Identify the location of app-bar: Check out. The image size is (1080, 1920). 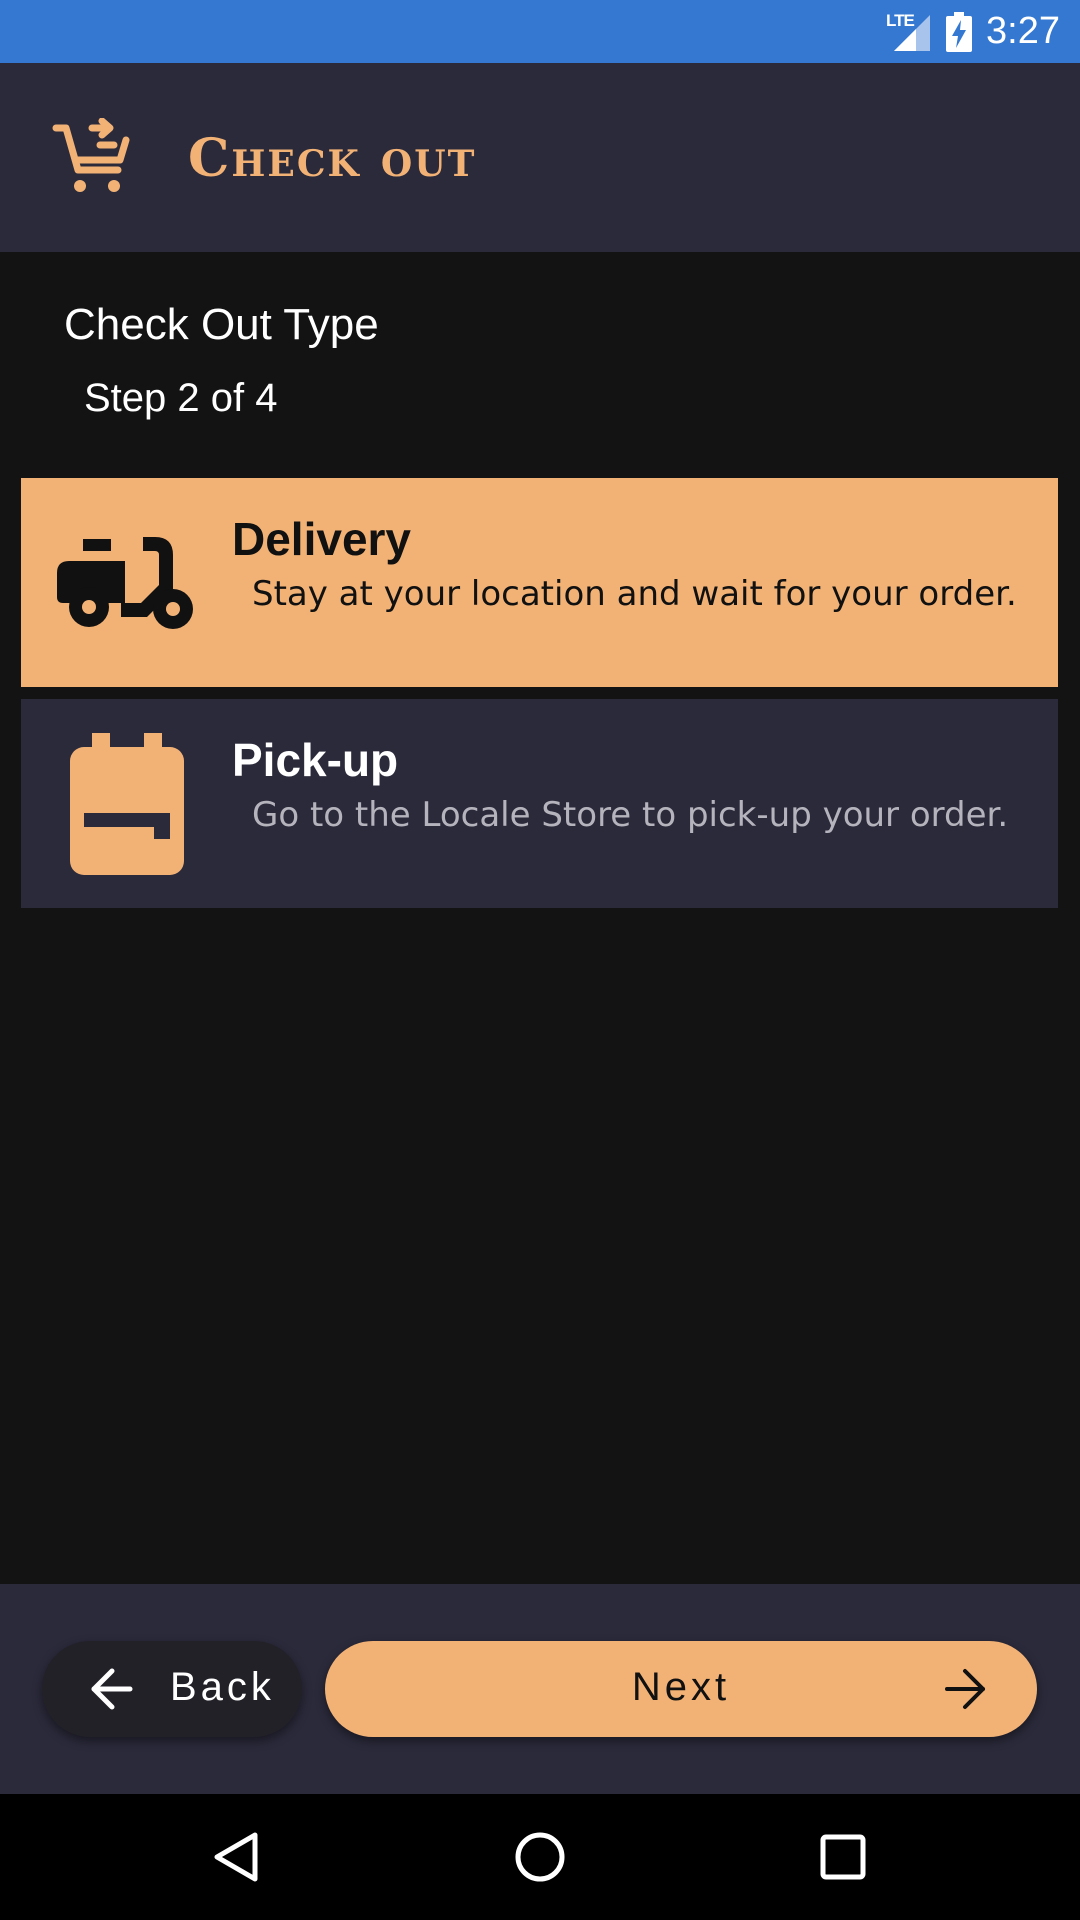
(540, 157).